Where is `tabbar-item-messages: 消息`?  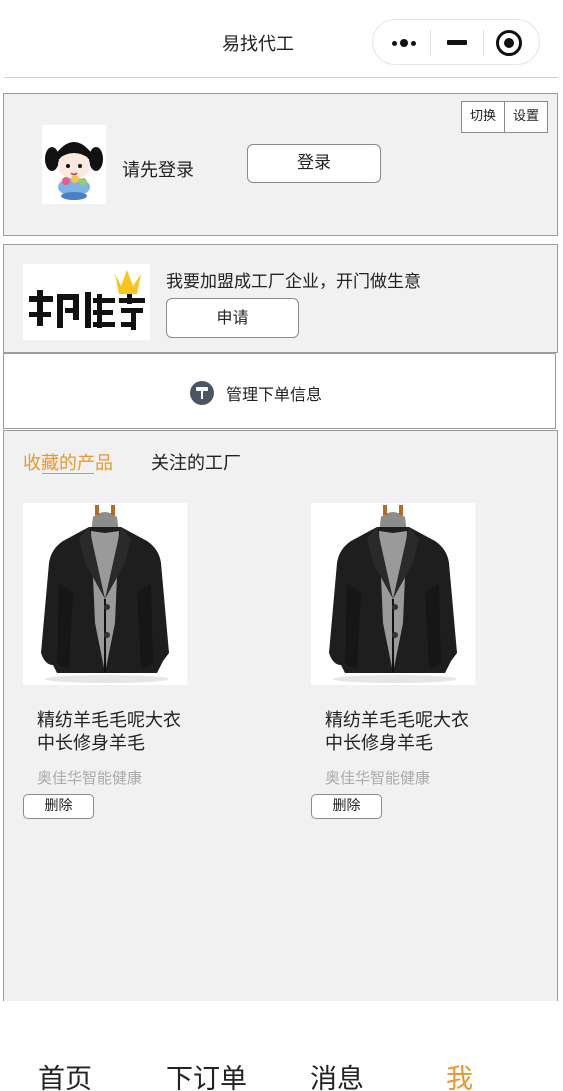 tabbar-item-messages: 消息 is located at coordinates (337, 1074).